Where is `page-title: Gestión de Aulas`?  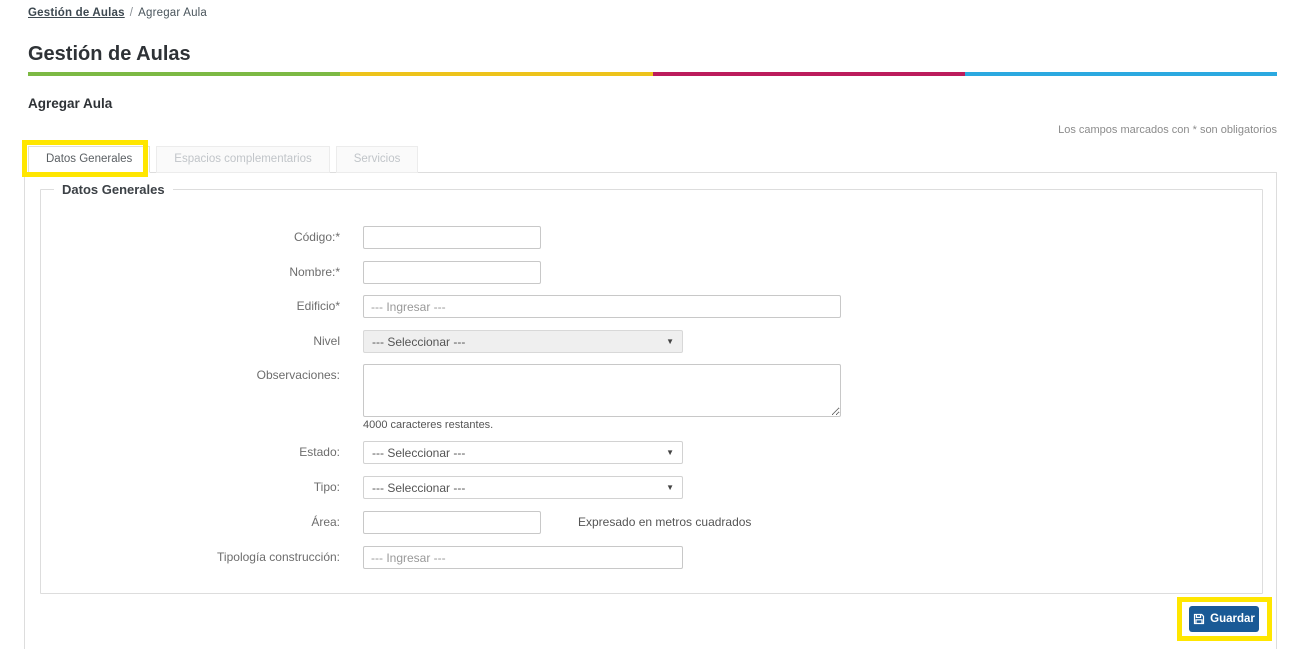 page-title: Gestión de Aulas is located at coordinates (109, 54).